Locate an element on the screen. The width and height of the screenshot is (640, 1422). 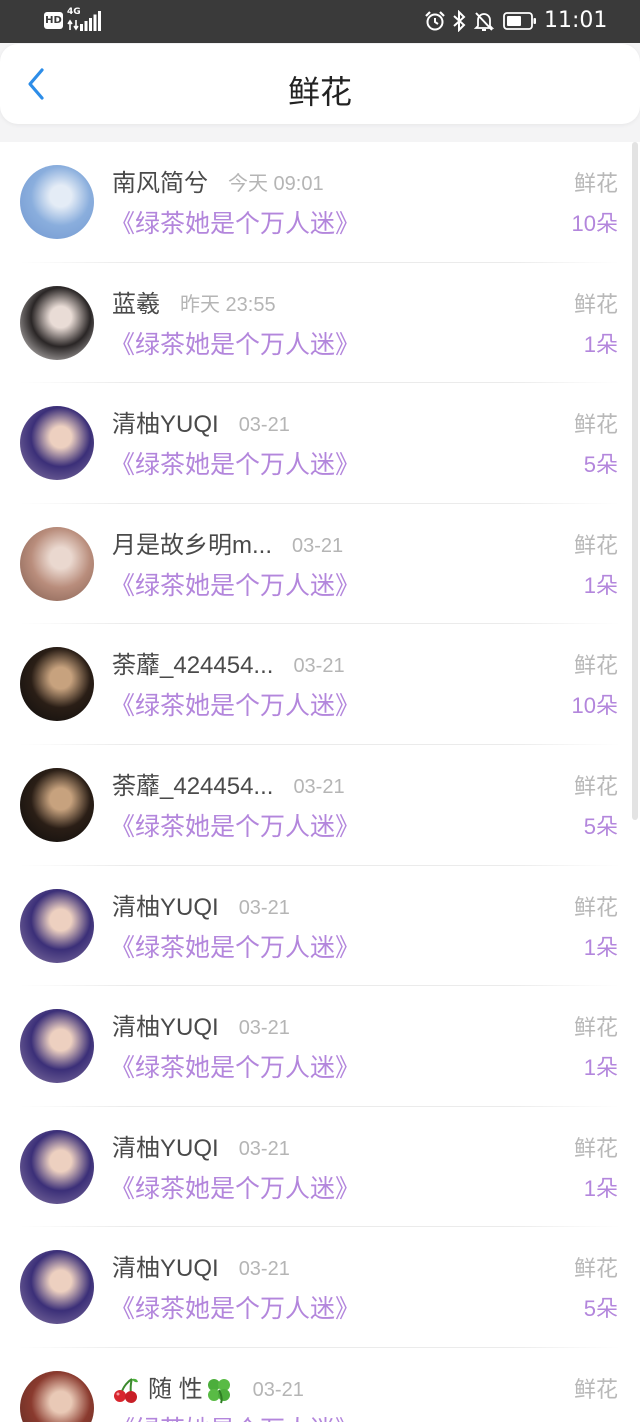
top-bar: 鲜花 is located at coordinates (320, 84).